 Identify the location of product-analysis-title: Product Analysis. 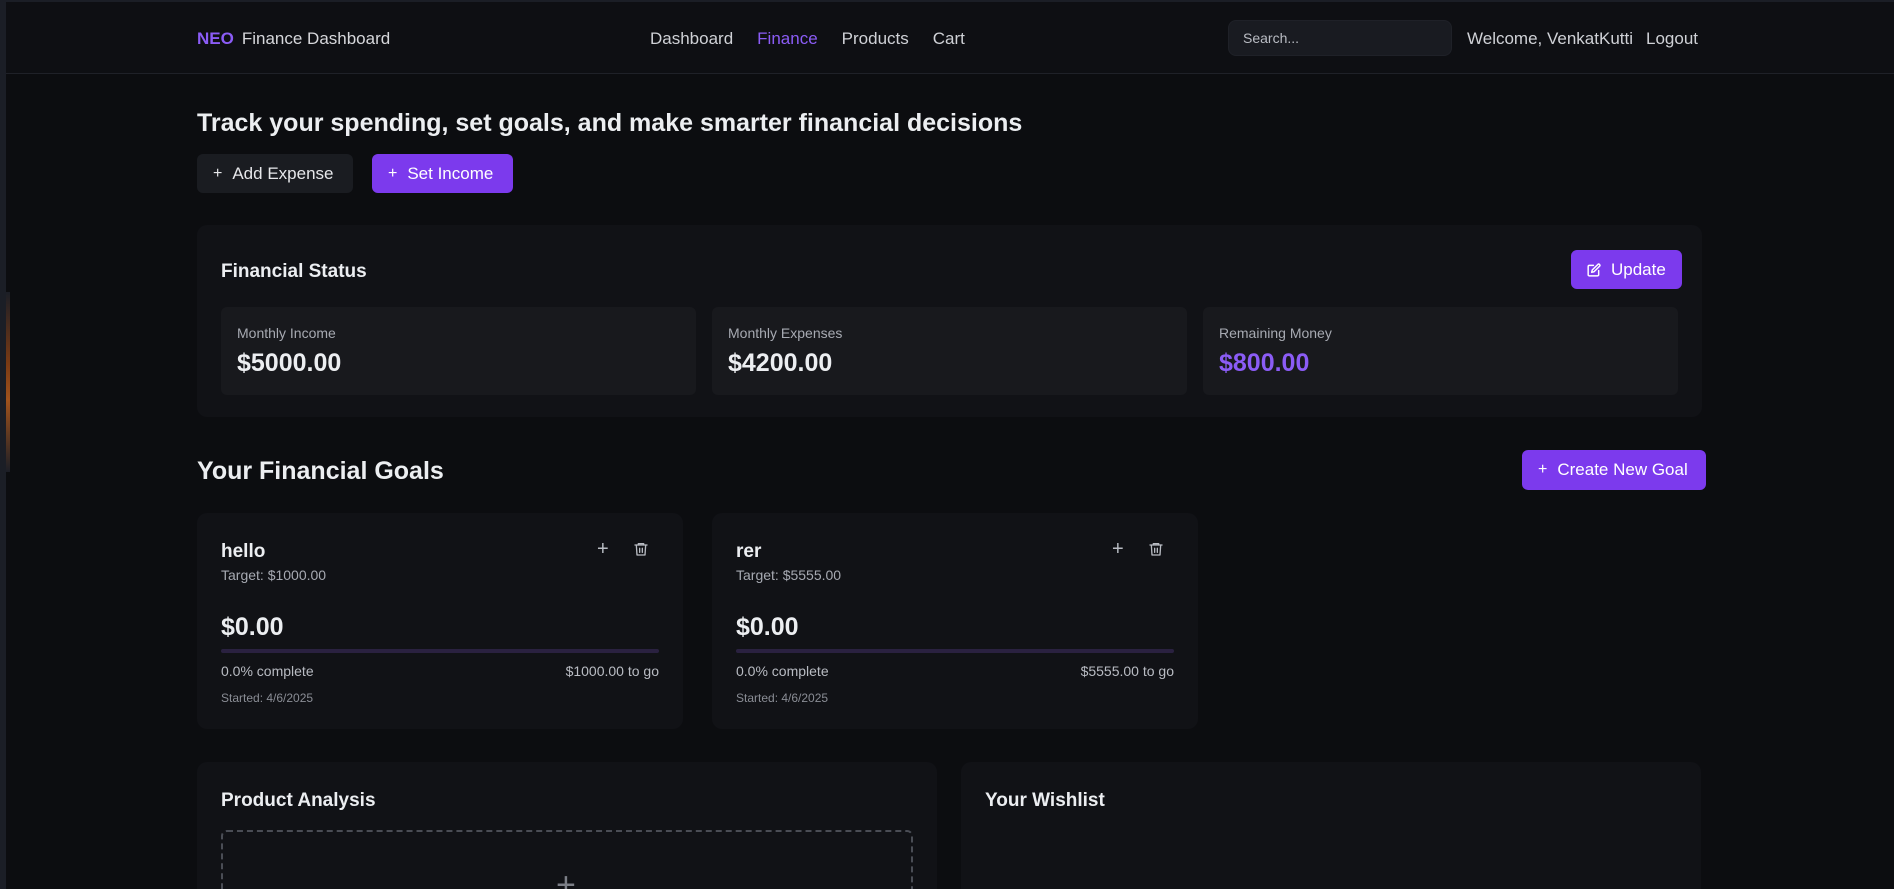
(298, 800).